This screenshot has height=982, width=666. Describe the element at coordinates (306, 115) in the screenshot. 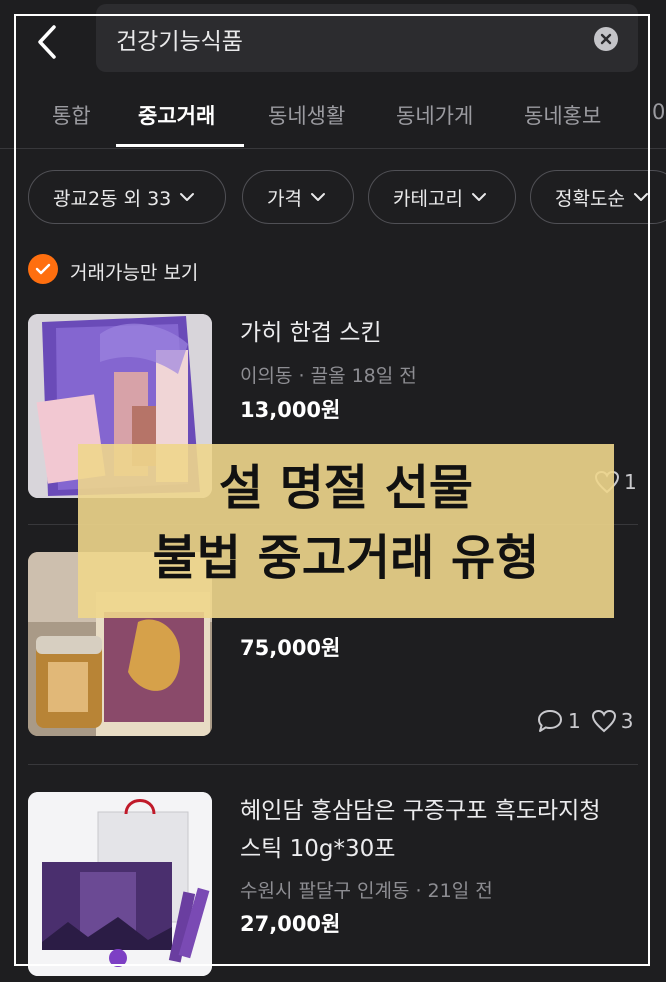

I see `tab-neighborhood-life: 동네생활` at that location.